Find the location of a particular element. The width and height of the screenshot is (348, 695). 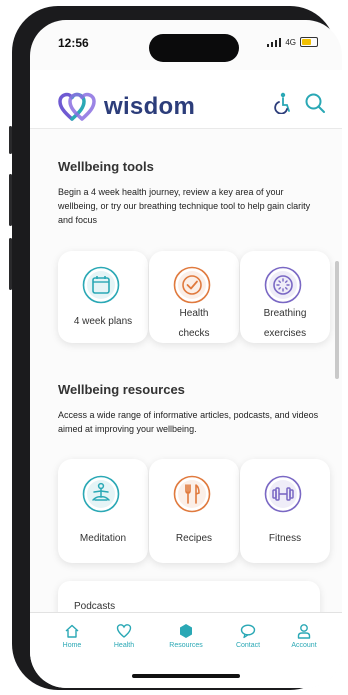

resources-section-title: Wellbeing resources is located at coordinates (121, 389).